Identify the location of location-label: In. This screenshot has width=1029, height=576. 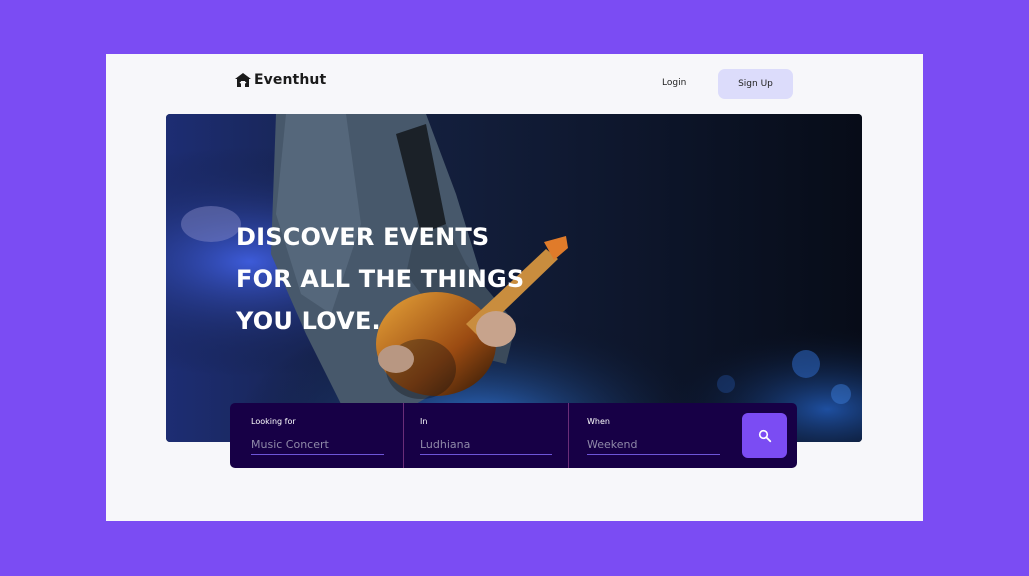
(424, 421).